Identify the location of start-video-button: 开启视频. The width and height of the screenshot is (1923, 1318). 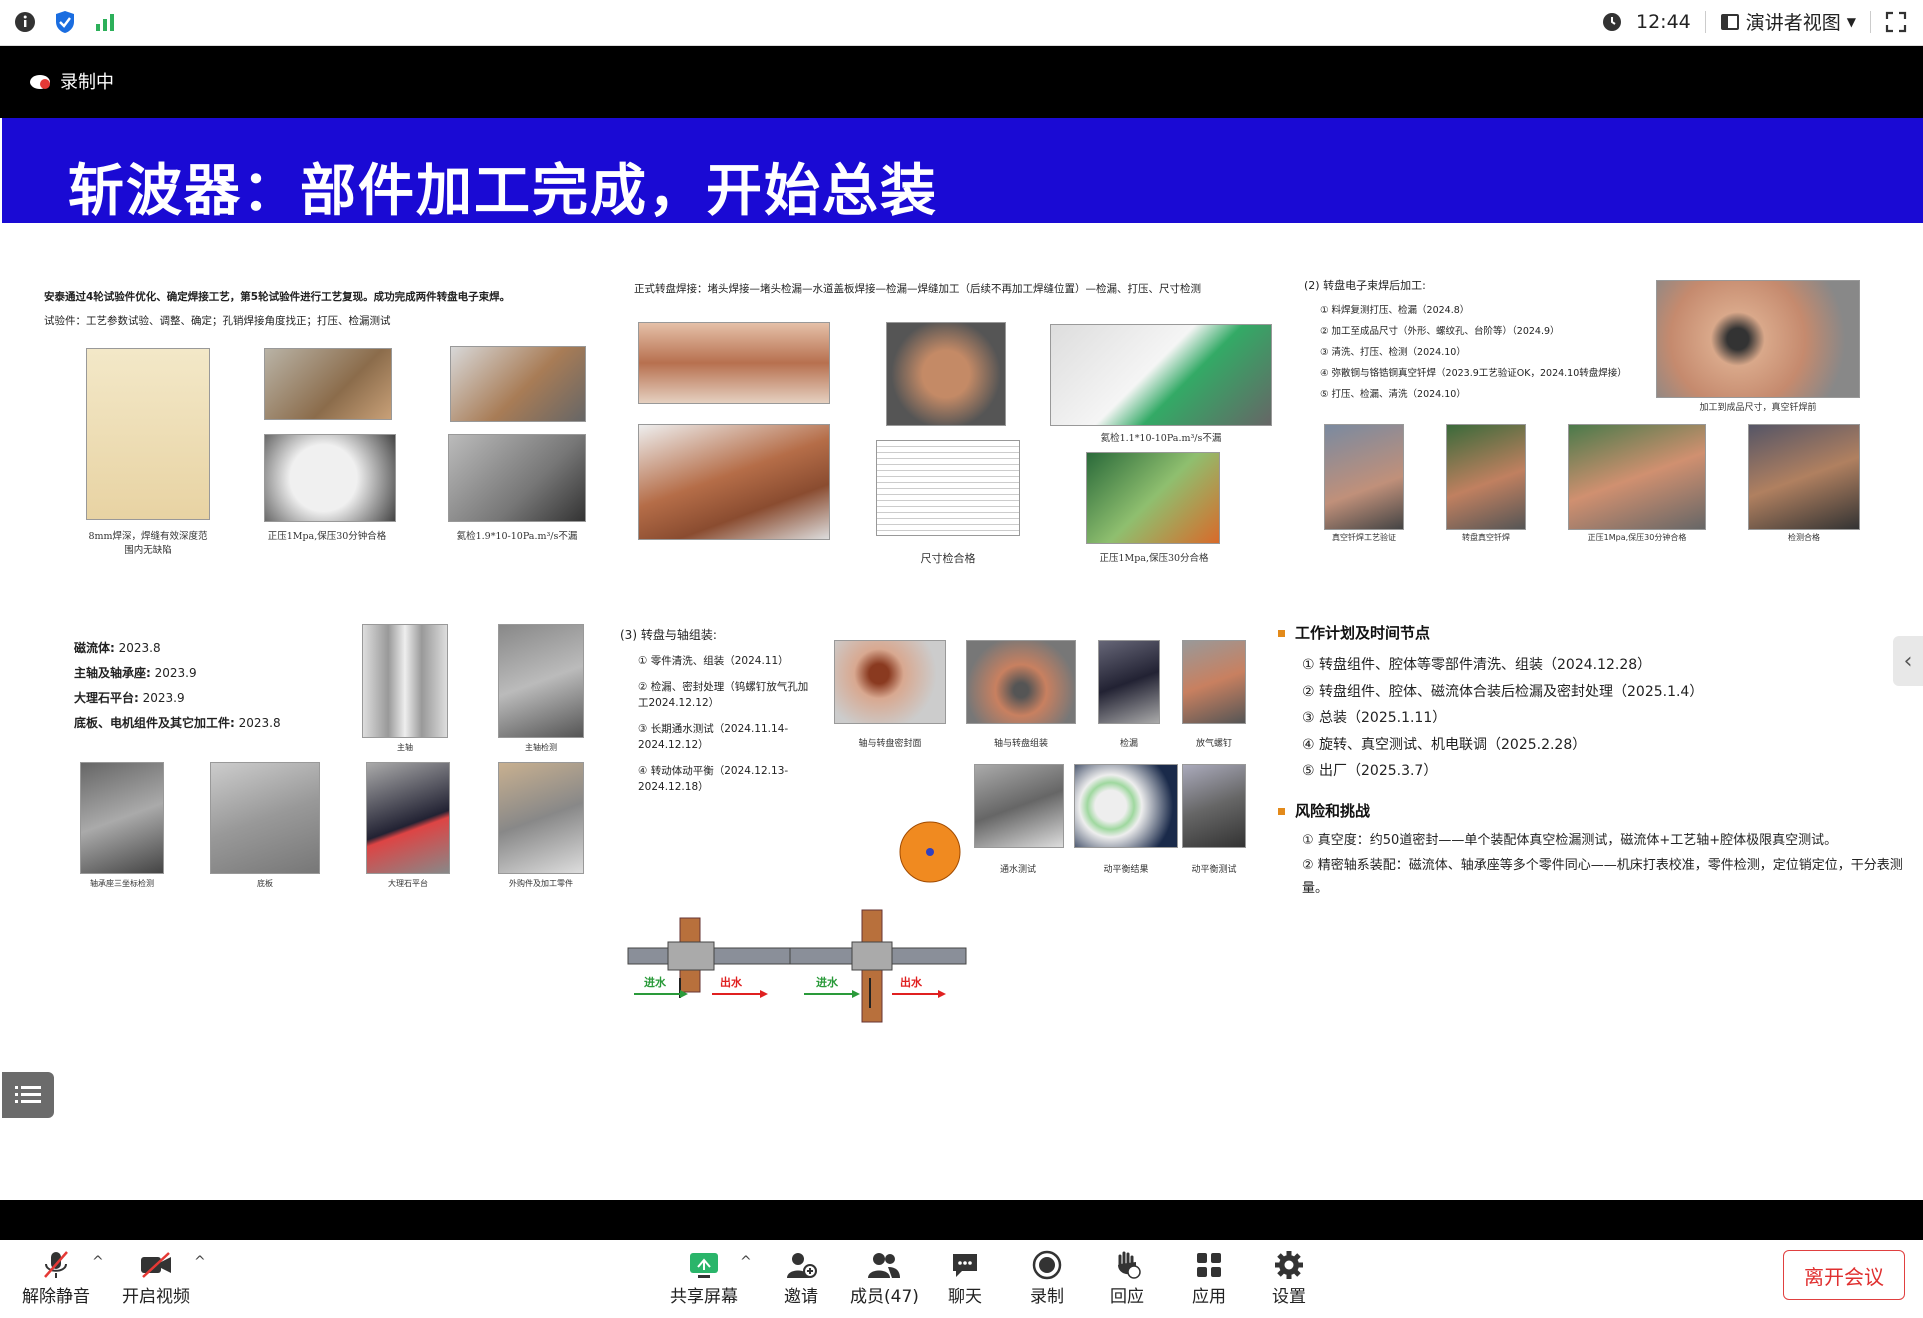
(156, 1277).